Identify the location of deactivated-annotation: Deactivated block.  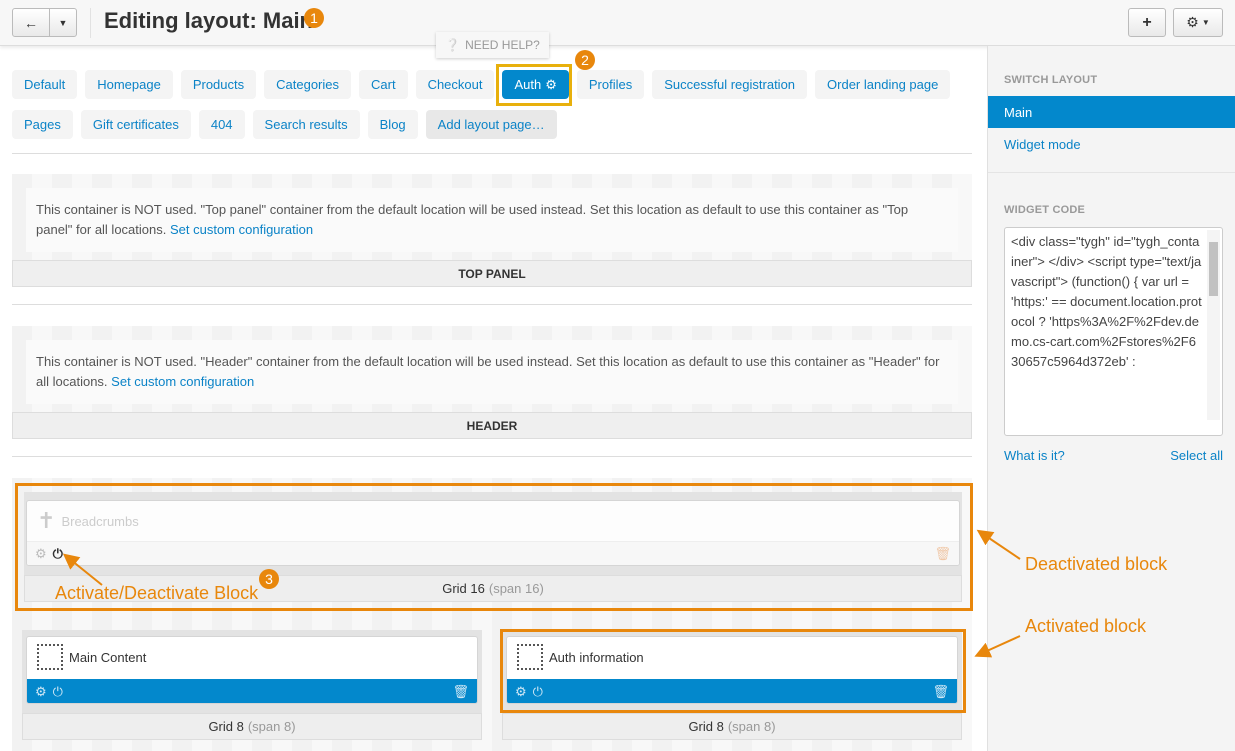
(1096, 564).